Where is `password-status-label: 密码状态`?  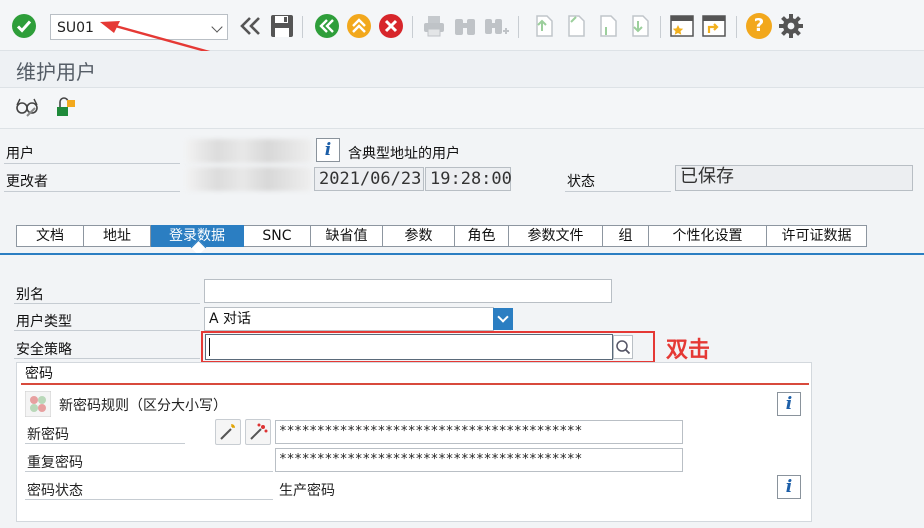 password-status-label: 密码状态 is located at coordinates (55, 491).